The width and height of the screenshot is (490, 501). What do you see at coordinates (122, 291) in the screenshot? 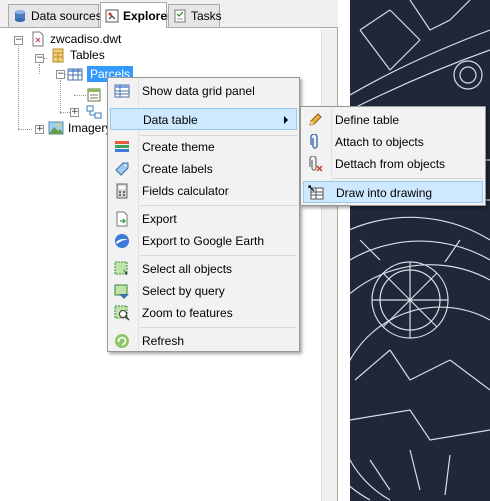
I see `select-query-icon` at bounding box center [122, 291].